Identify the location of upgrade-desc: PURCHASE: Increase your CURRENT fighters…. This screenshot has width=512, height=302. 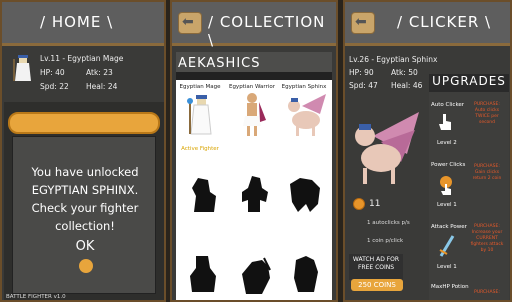
(487, 239).